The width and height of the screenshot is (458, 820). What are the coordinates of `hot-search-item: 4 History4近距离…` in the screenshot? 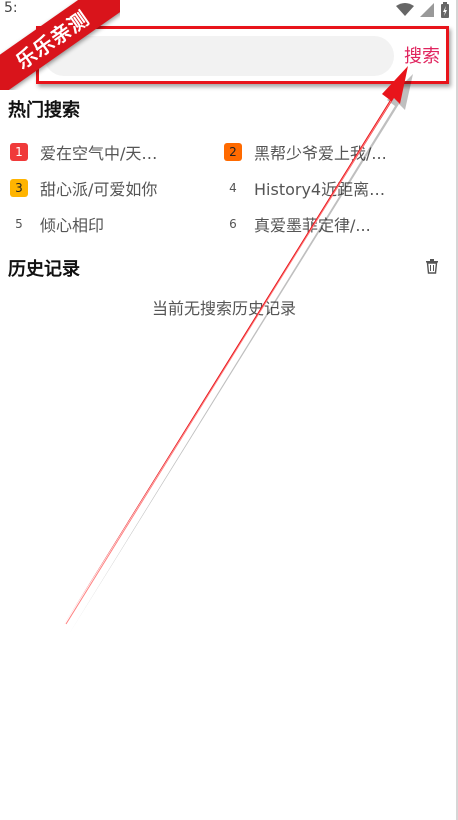 It's located at (324, 188).